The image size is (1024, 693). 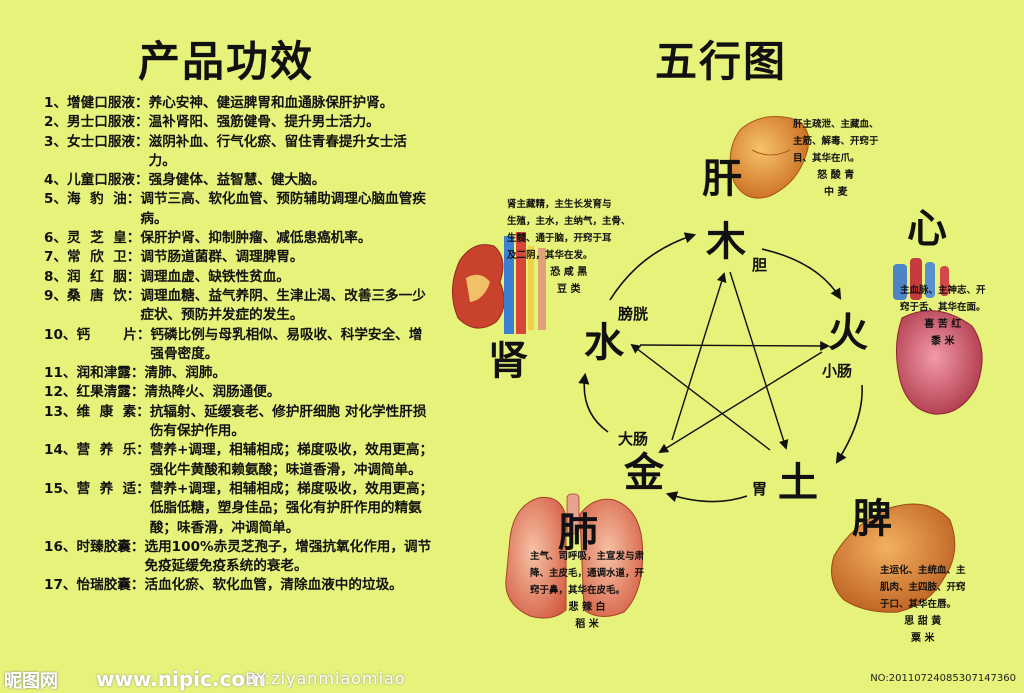 I want to click on fu-small-intestine: 小肠, so click(x=837, y=371).